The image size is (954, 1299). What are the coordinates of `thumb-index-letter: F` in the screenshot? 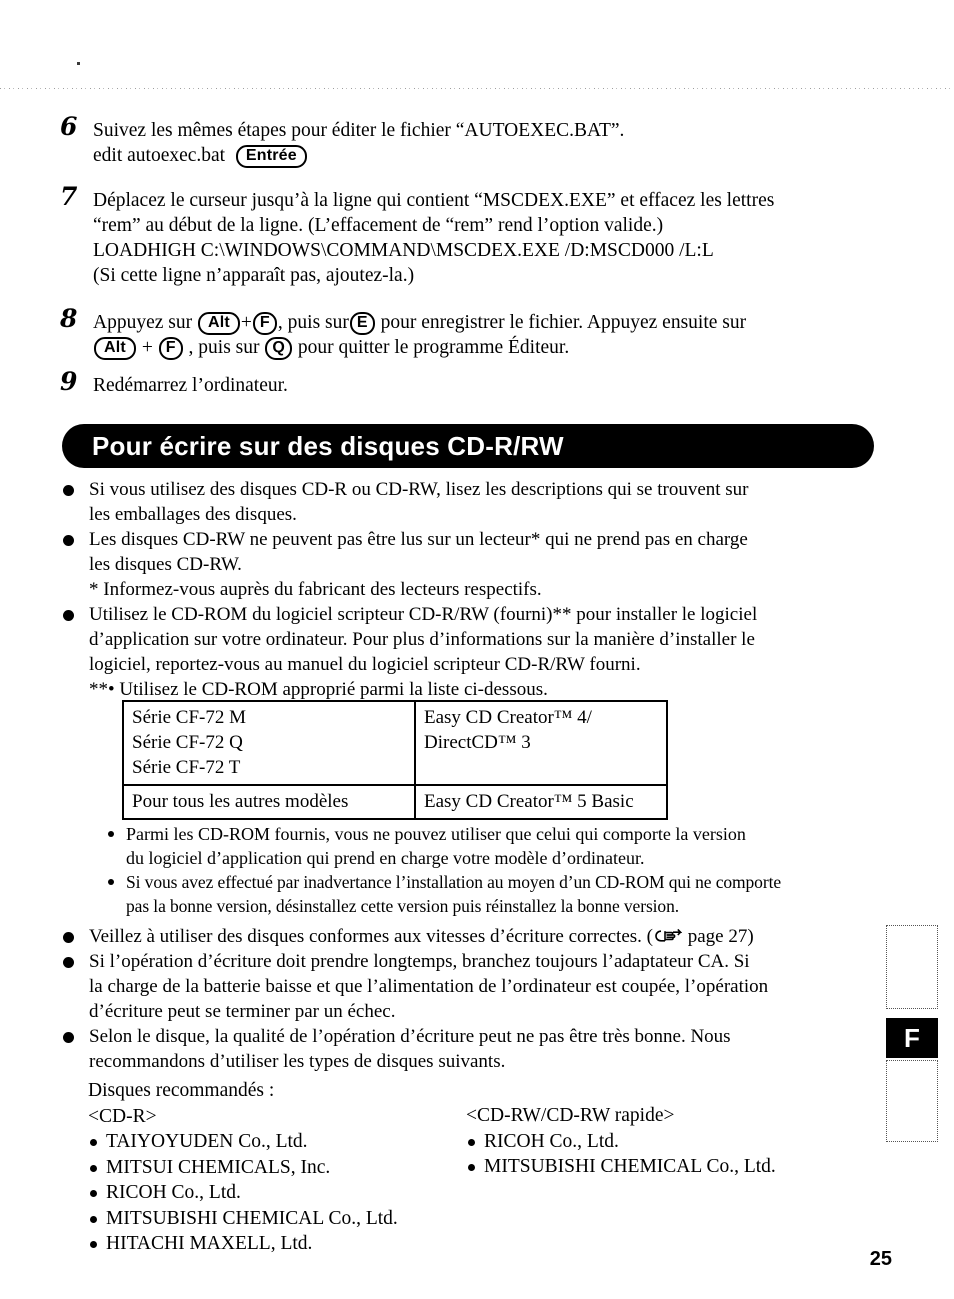 It's located at (912, 1038).